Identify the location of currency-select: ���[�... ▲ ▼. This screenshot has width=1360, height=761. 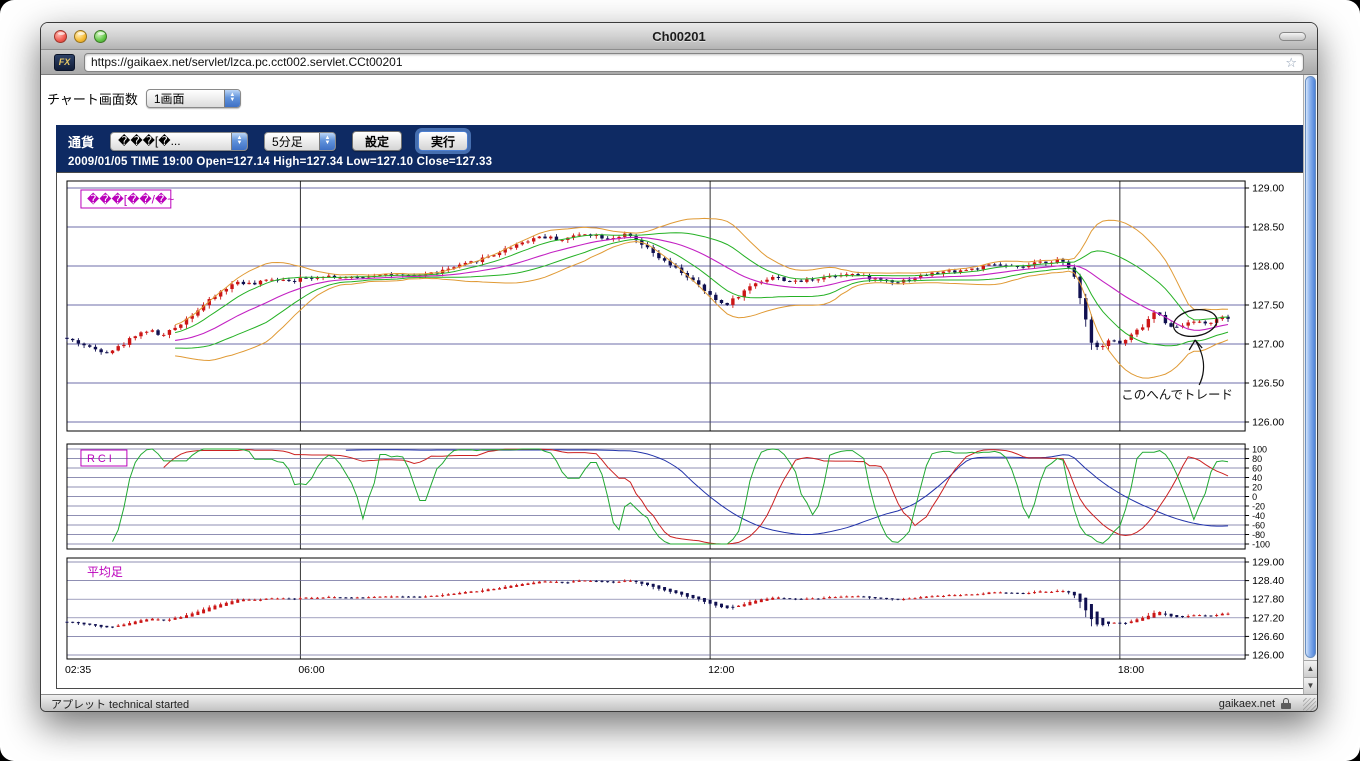
(179, 141).